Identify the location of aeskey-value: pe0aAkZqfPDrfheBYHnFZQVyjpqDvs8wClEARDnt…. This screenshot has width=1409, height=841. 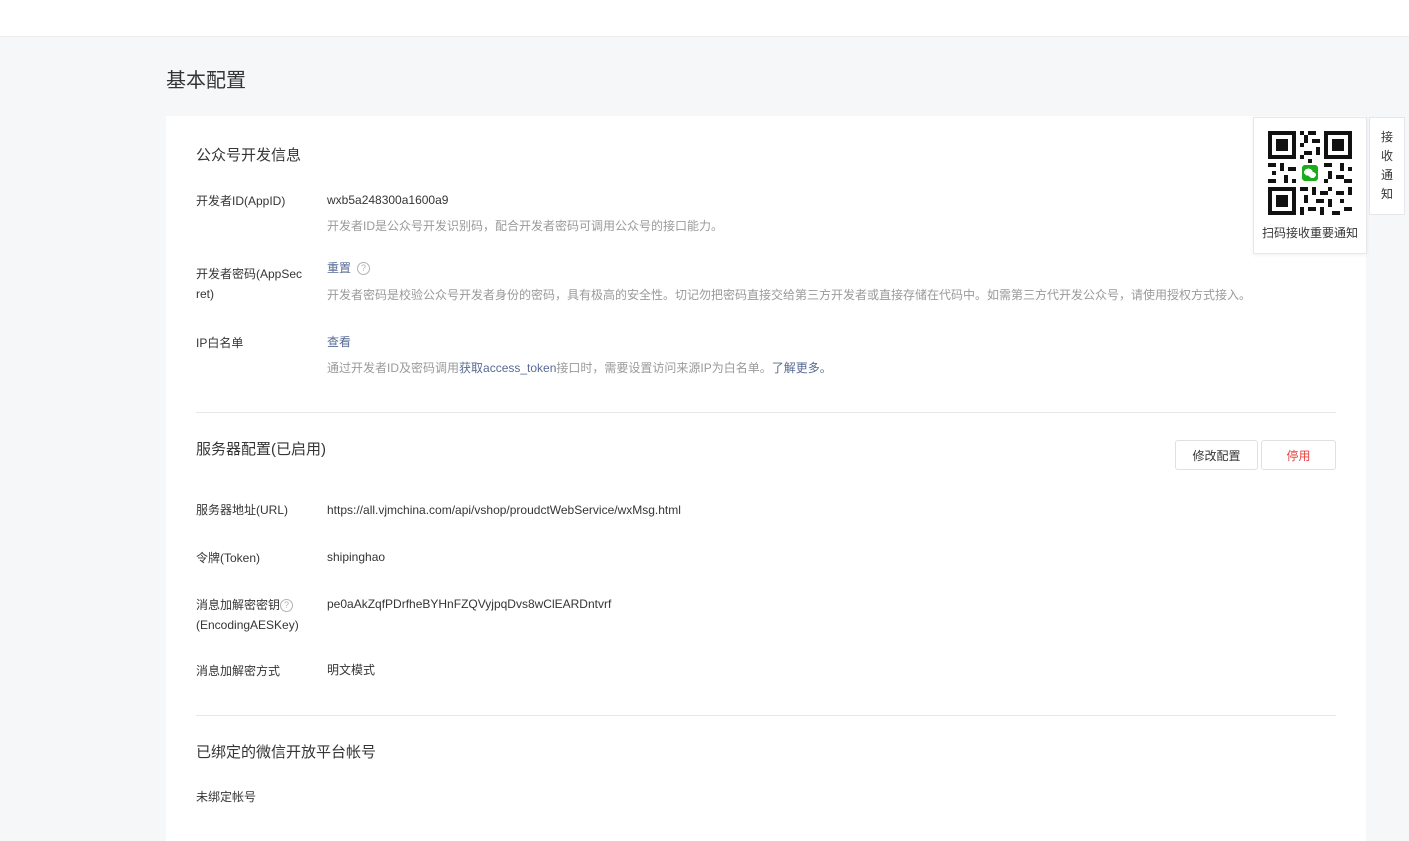
(469, 604).